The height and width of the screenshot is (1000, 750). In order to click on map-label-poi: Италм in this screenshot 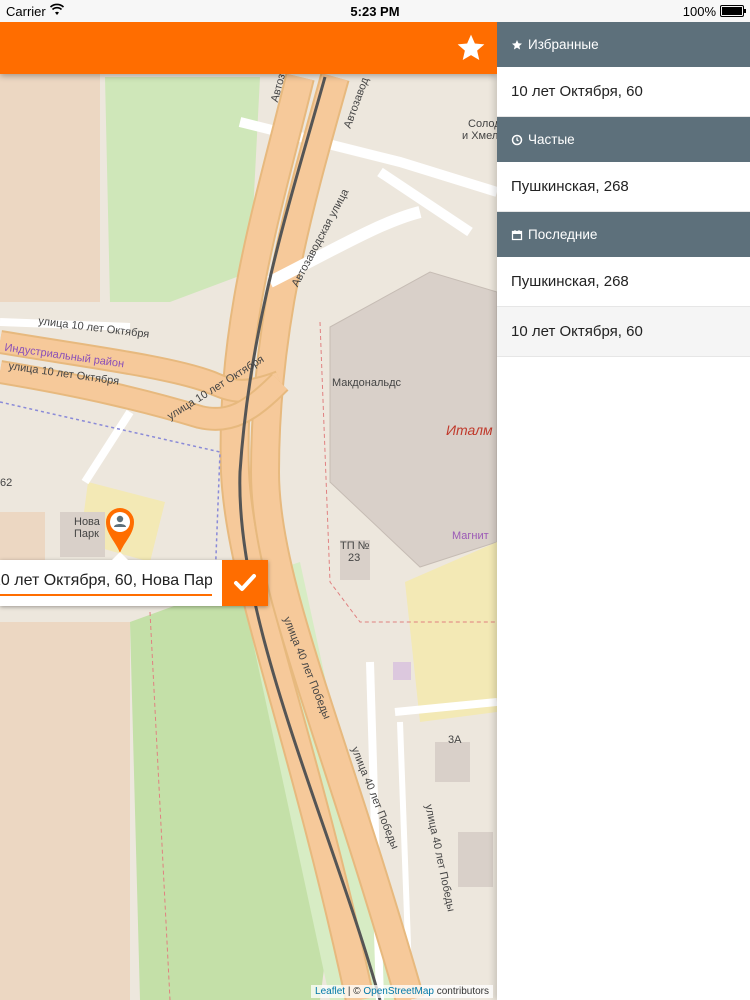, I will do `click(469, 430)`.